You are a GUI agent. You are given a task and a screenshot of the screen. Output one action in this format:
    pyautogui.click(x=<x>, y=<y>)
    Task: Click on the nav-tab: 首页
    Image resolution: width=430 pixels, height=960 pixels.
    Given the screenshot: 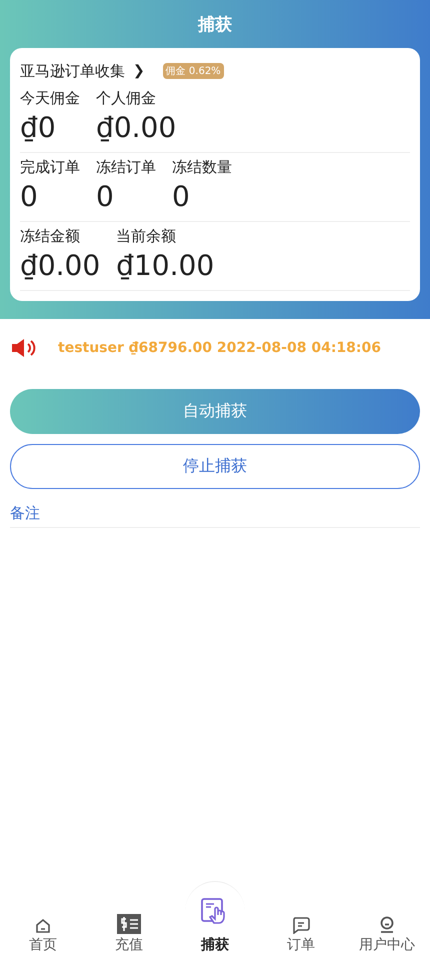 What is the action you would take?
    pyautogui.click(x=43, y=936)
    